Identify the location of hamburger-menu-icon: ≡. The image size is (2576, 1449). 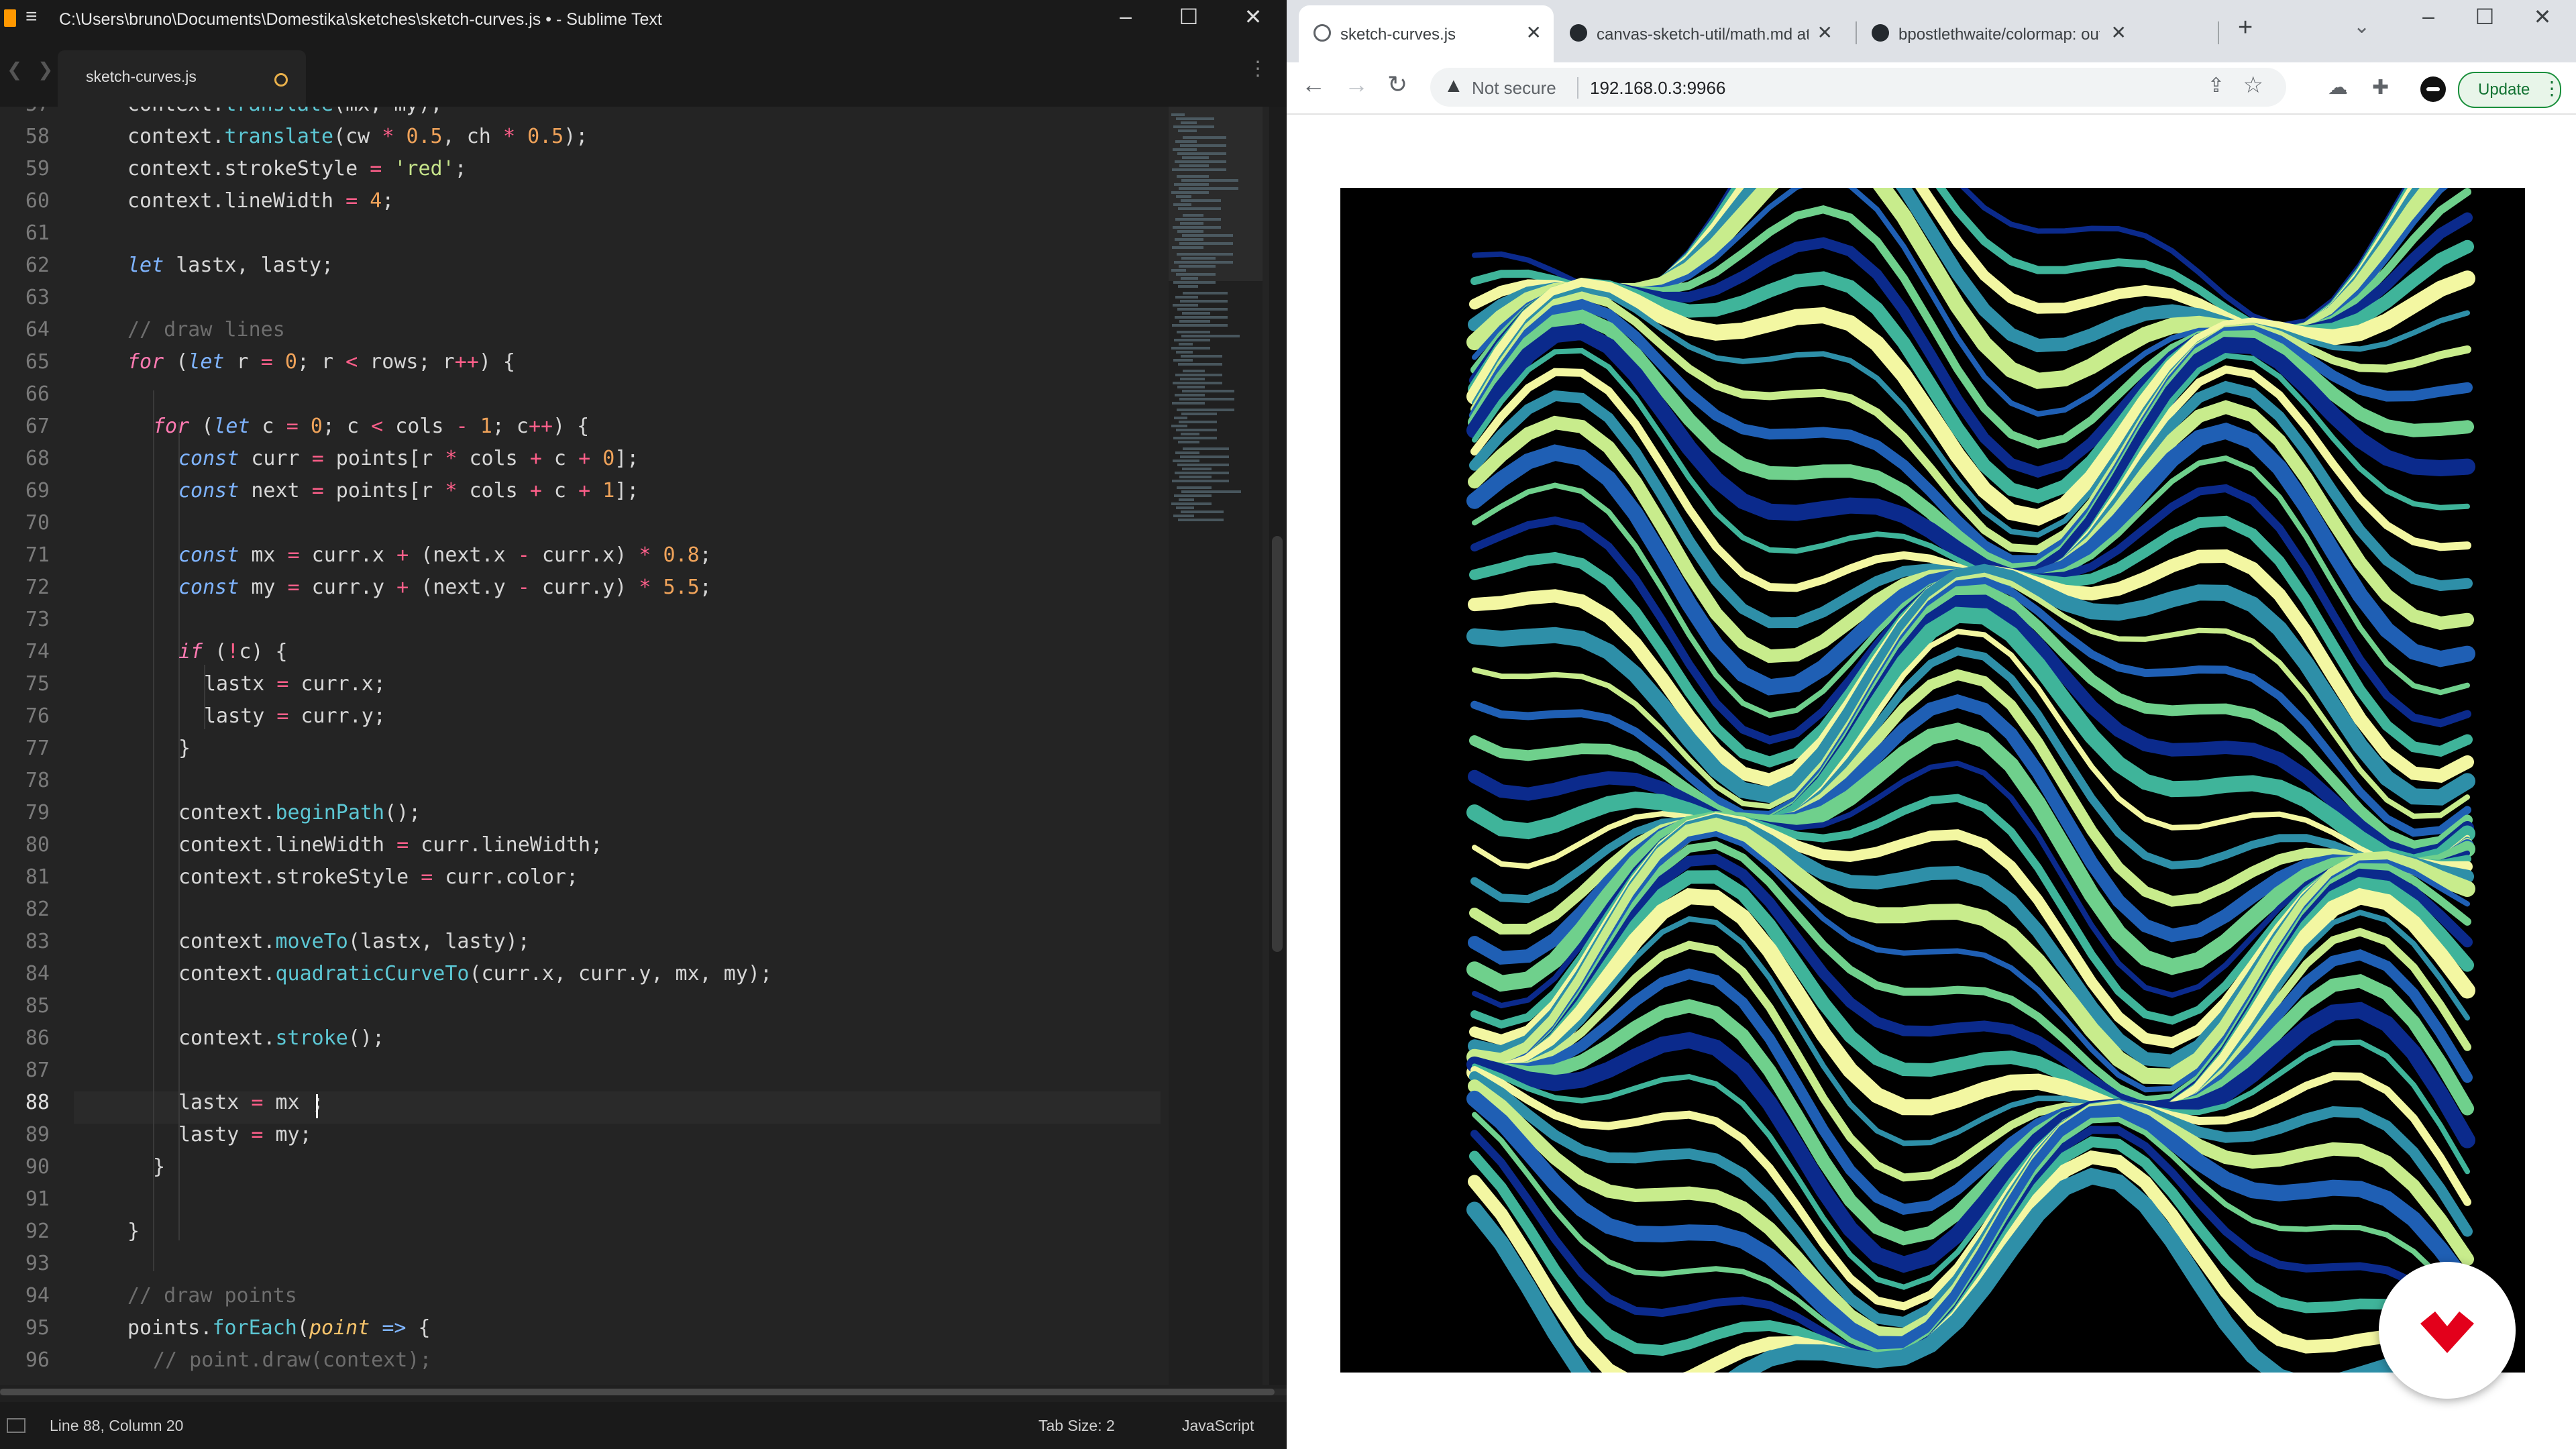
(31, 16).